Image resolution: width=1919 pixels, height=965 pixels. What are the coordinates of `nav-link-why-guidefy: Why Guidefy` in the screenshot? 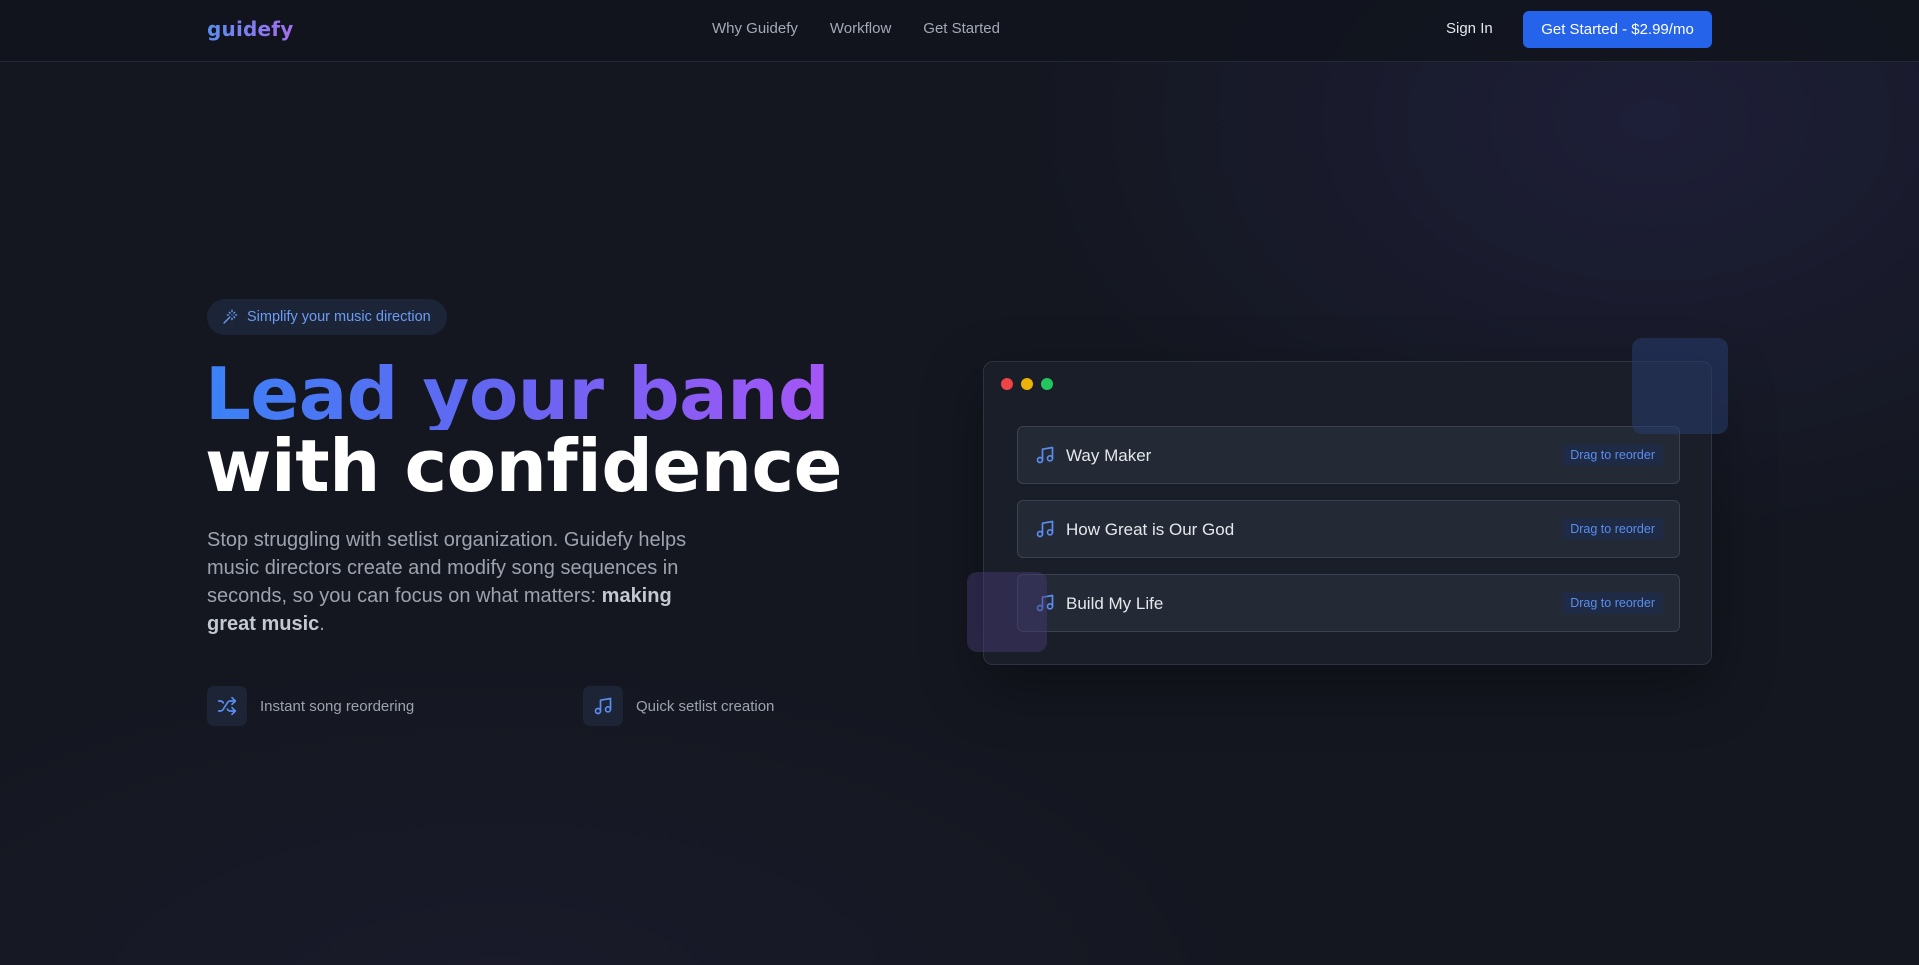 It's located at (755, 28).